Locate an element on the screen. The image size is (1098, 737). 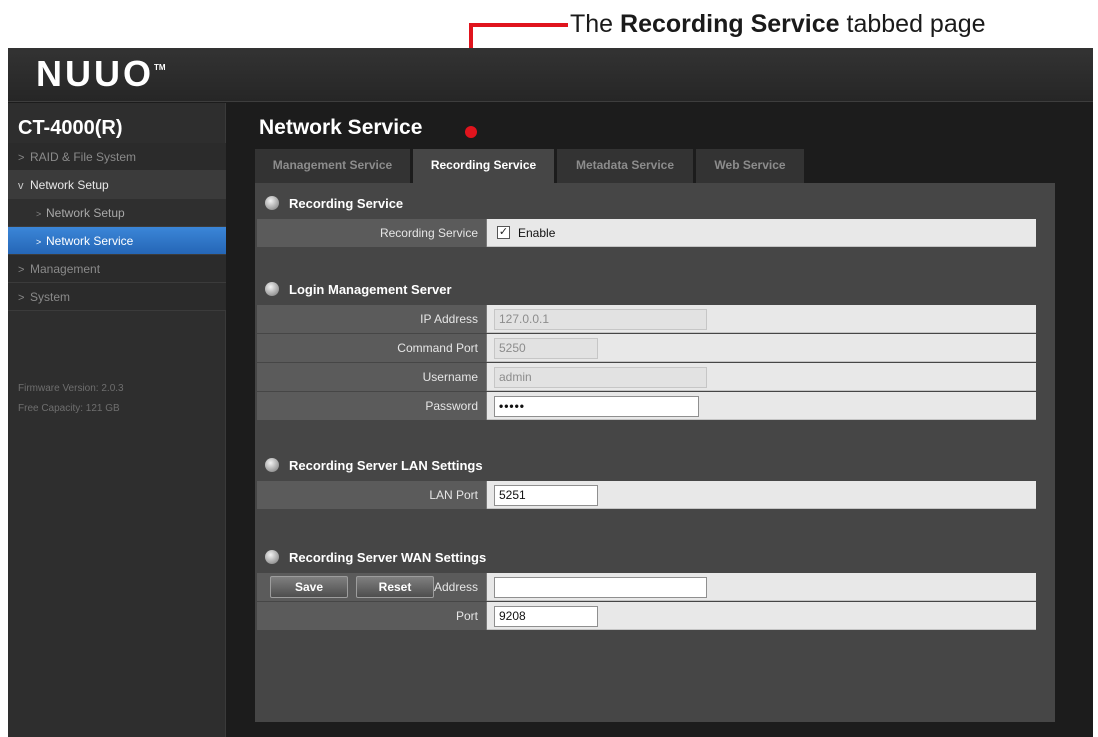
password-field: ••••• is located at coordinates (596, 406).